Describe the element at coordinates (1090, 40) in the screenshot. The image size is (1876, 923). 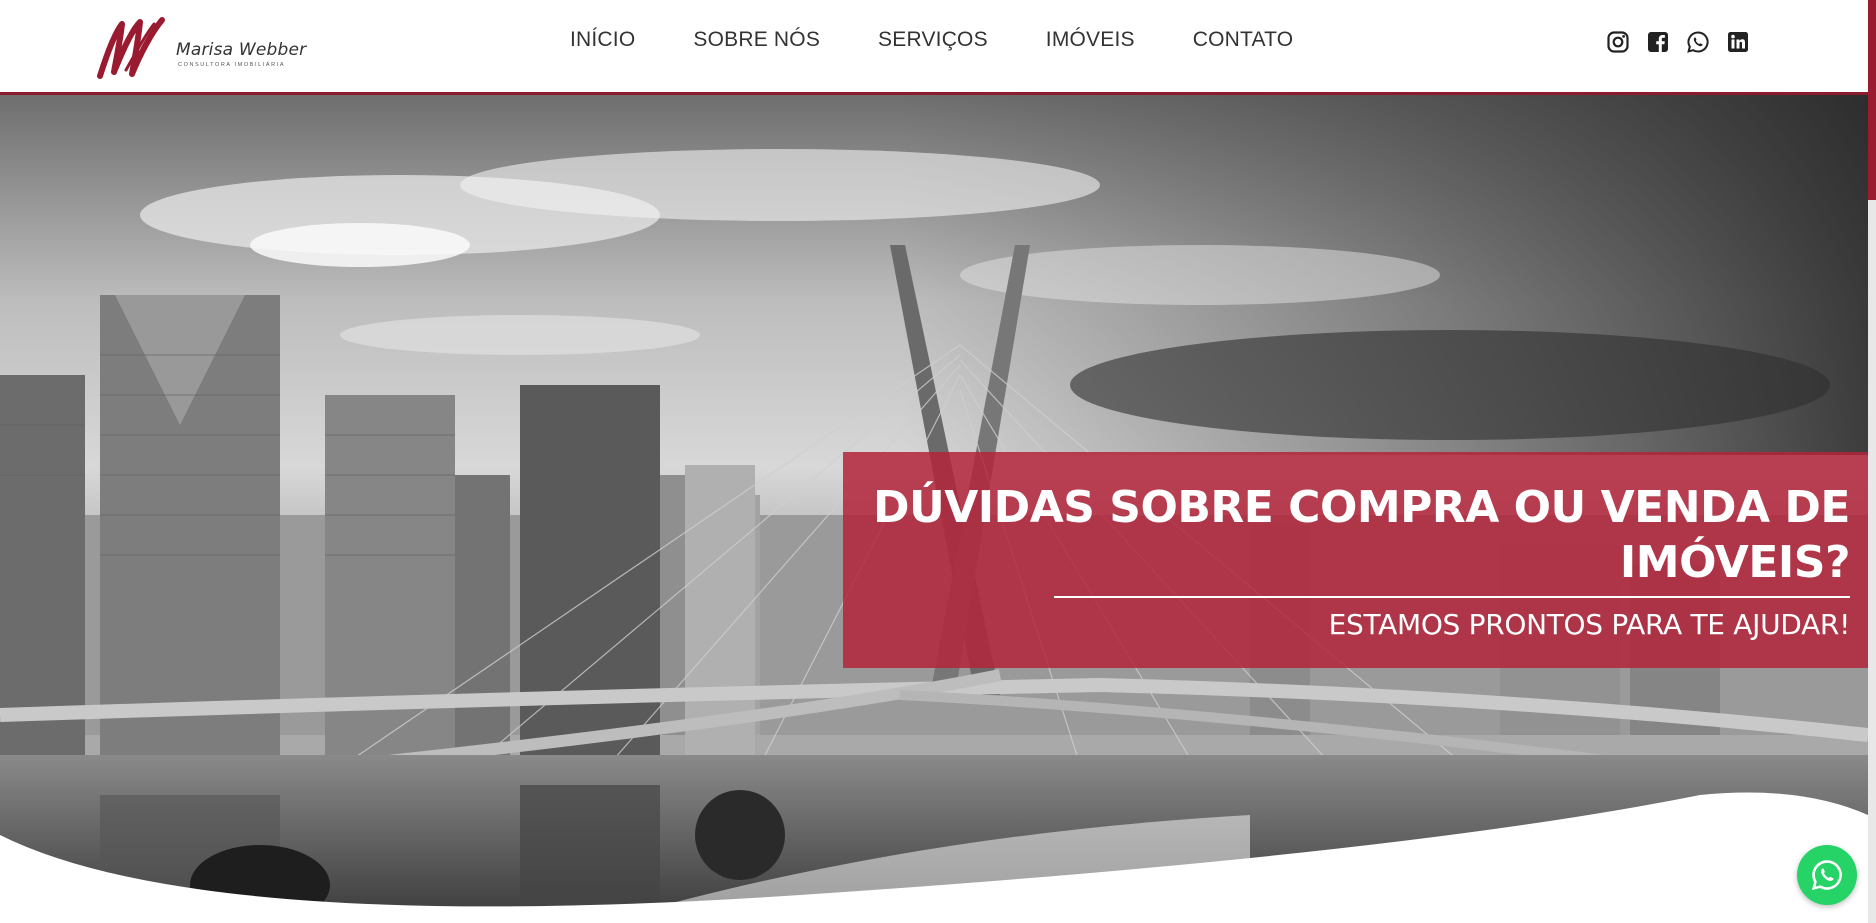
I see `nav-imoveis: IMÓVEIS` at that location.